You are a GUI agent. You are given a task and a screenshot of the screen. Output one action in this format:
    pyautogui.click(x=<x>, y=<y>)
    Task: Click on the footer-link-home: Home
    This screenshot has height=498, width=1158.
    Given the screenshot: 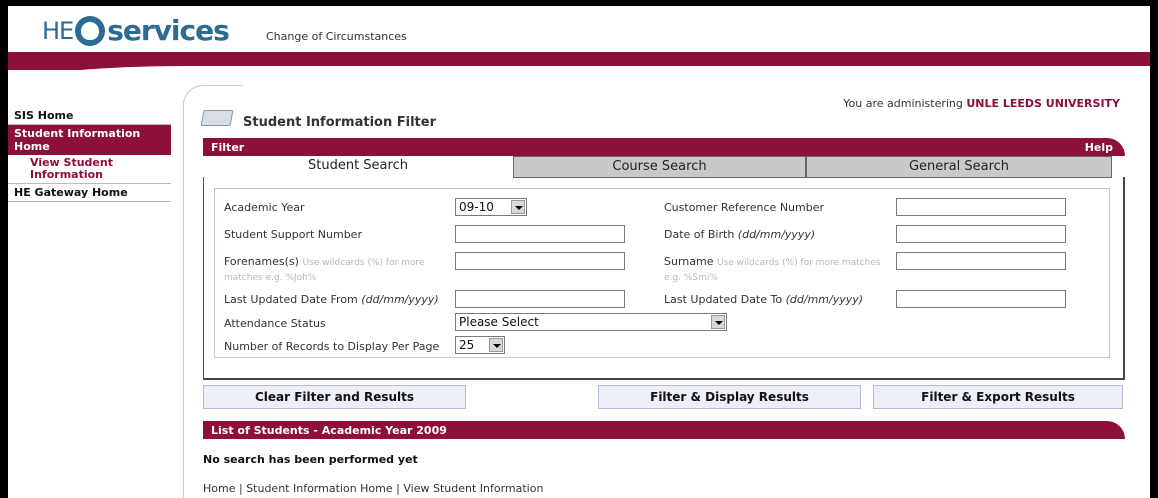 What is the action you would take?
    pyautogui.click(x=219, y=488)
    